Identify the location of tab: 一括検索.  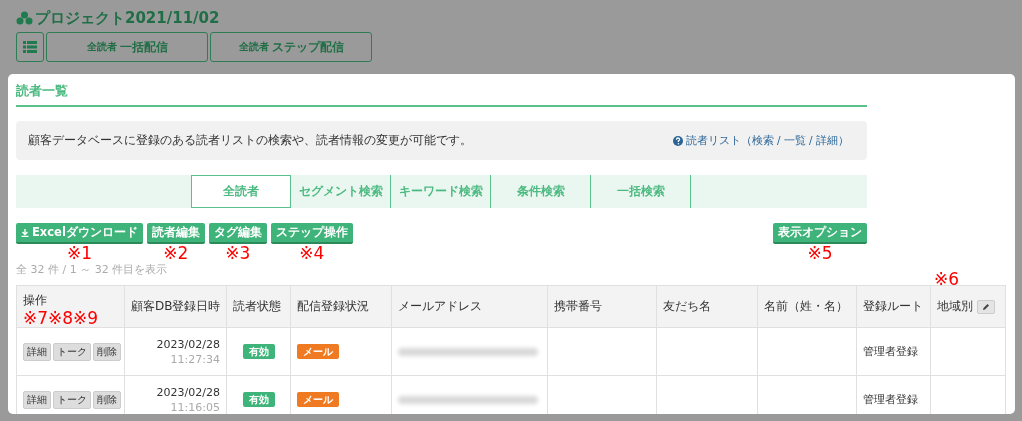
(641, 191).